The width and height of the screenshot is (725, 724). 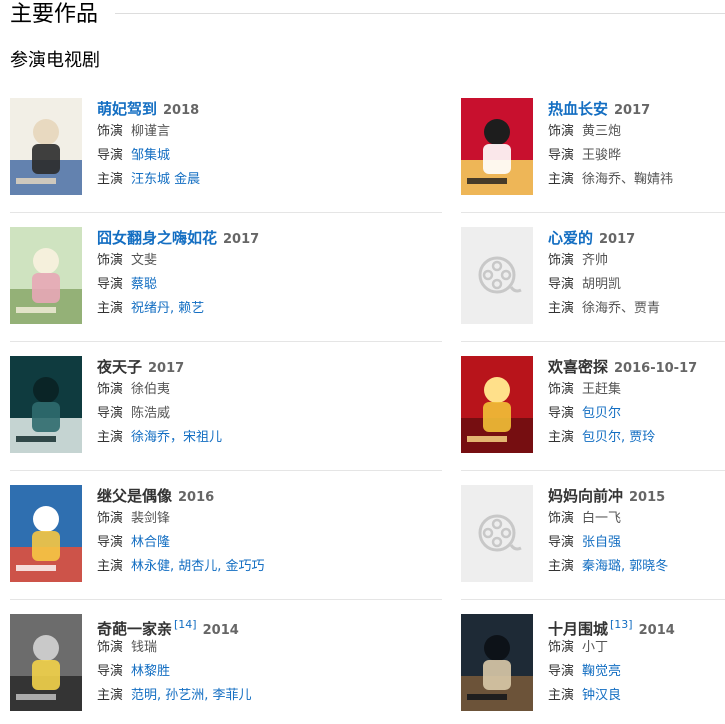 I want to click on starring-row: 主演 祝绪丹, 赖艺, so click(x=186, y=309).